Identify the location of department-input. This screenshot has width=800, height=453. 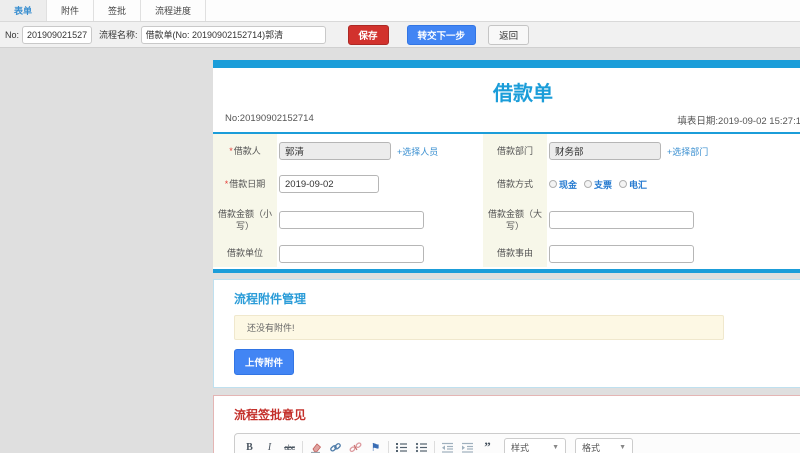
(605, 151).